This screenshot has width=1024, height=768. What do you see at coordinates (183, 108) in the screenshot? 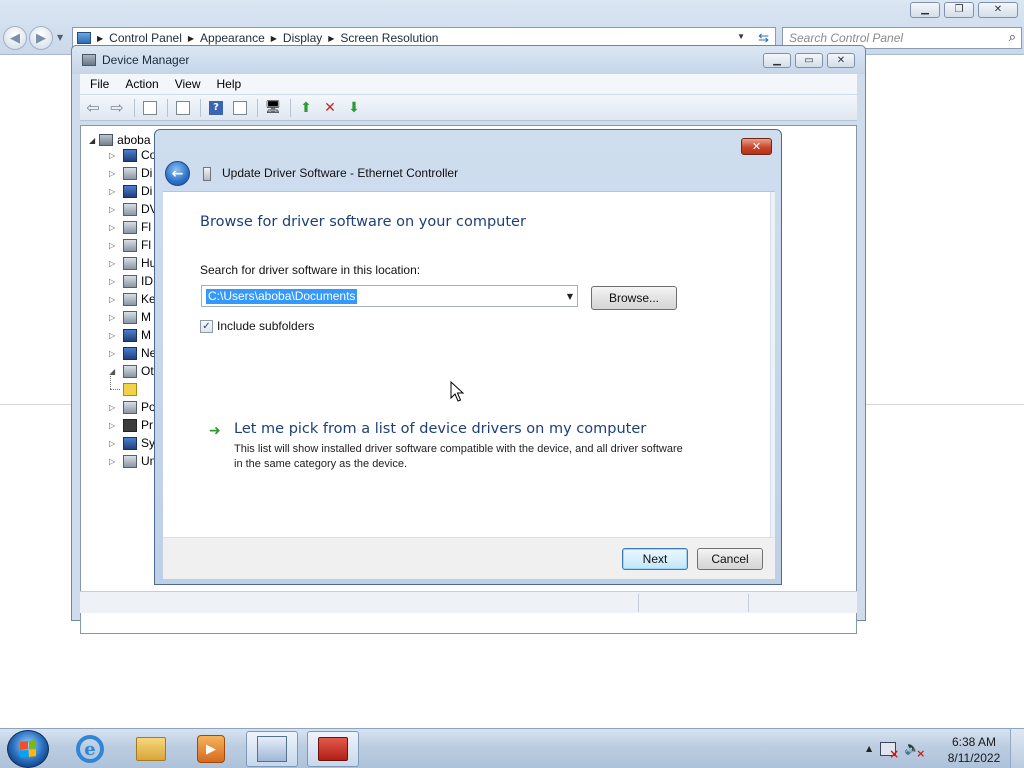
I see `properties-icon` at bounding box center [183, 108].